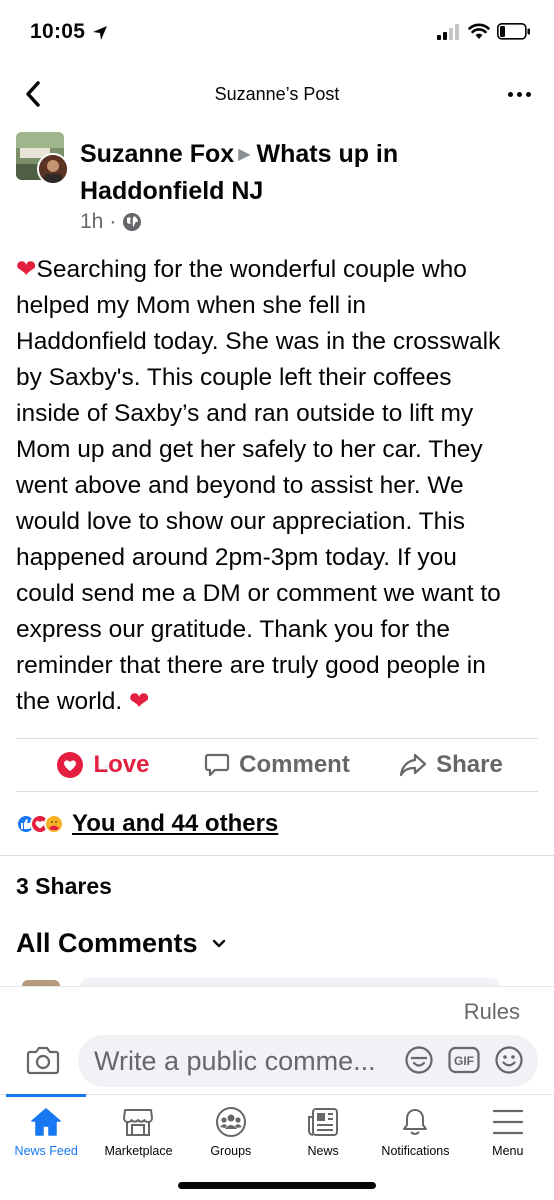  Describe the element at coordinates (469, 764) in the screenshot. I see `share-label: Share` at that location.